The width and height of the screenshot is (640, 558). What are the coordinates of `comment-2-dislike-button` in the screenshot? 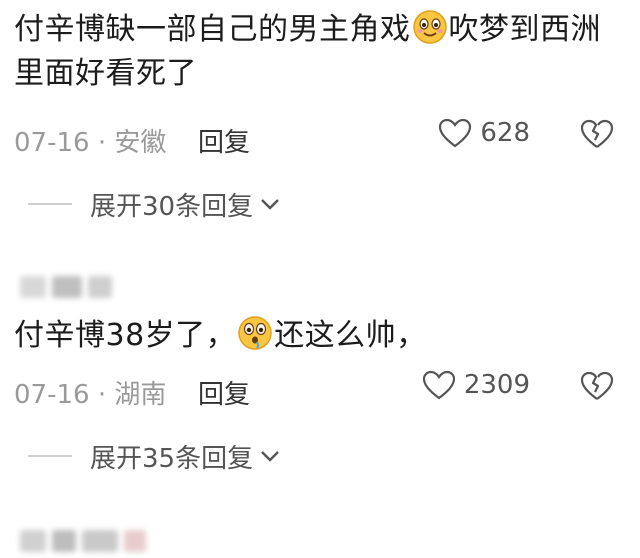 It's located at (597, 389).